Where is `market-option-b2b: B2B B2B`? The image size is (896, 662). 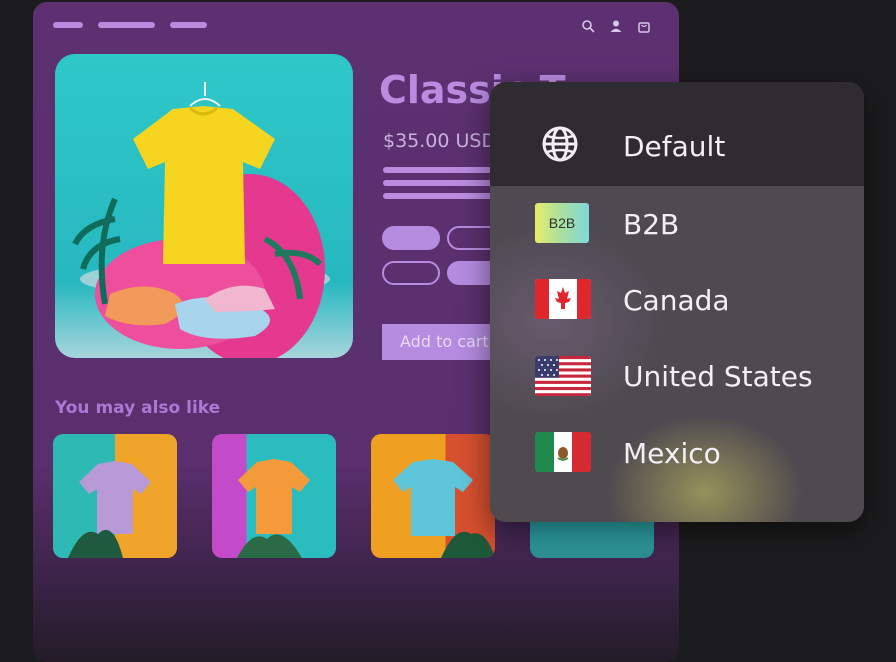 market-option-b2b: B2B B2B is located at coordinates (677, 224).